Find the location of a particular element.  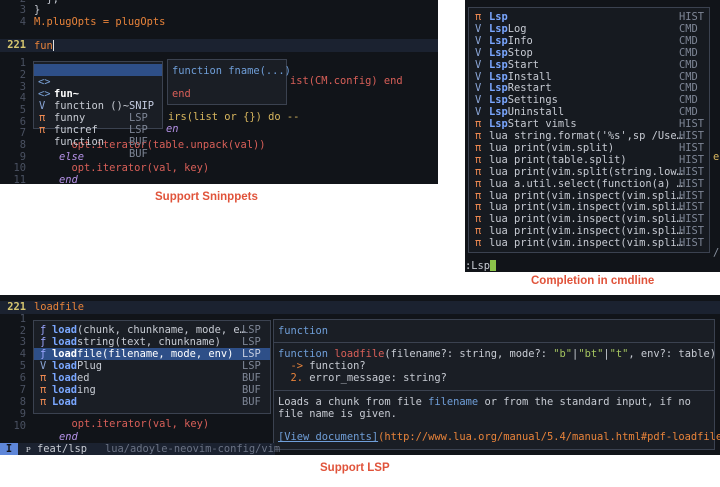

text-cursor is located at coordinates (493, 265).